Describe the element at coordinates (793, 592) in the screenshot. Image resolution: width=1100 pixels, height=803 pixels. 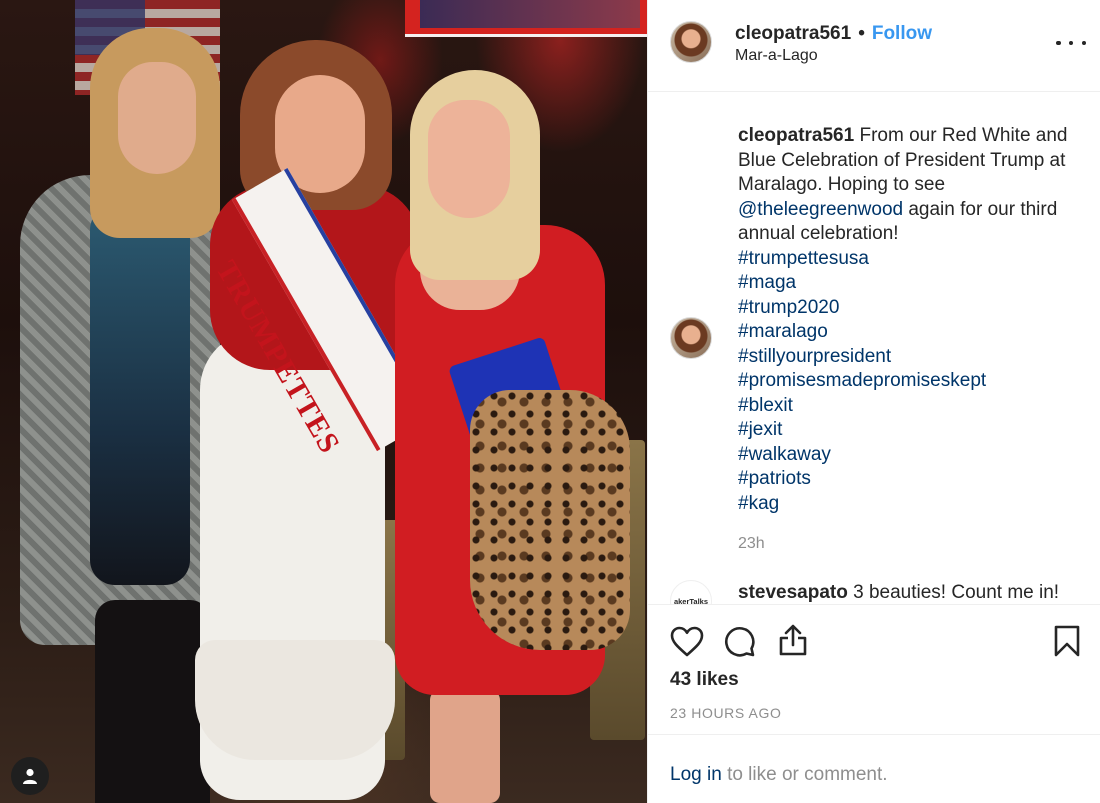
I see `commenter-username: stevesapato` at that location.